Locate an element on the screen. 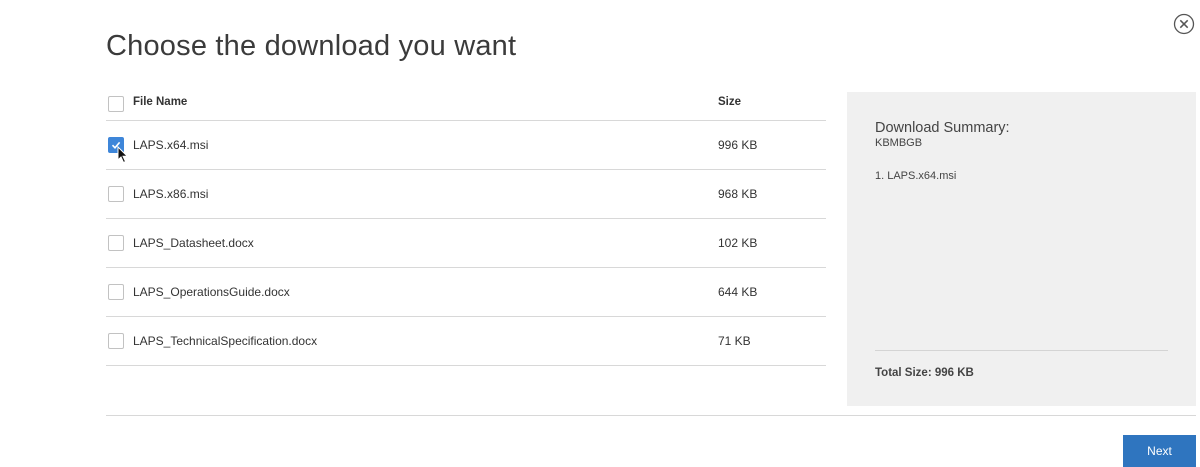  footer-divider is located at coordinates (651, 415).